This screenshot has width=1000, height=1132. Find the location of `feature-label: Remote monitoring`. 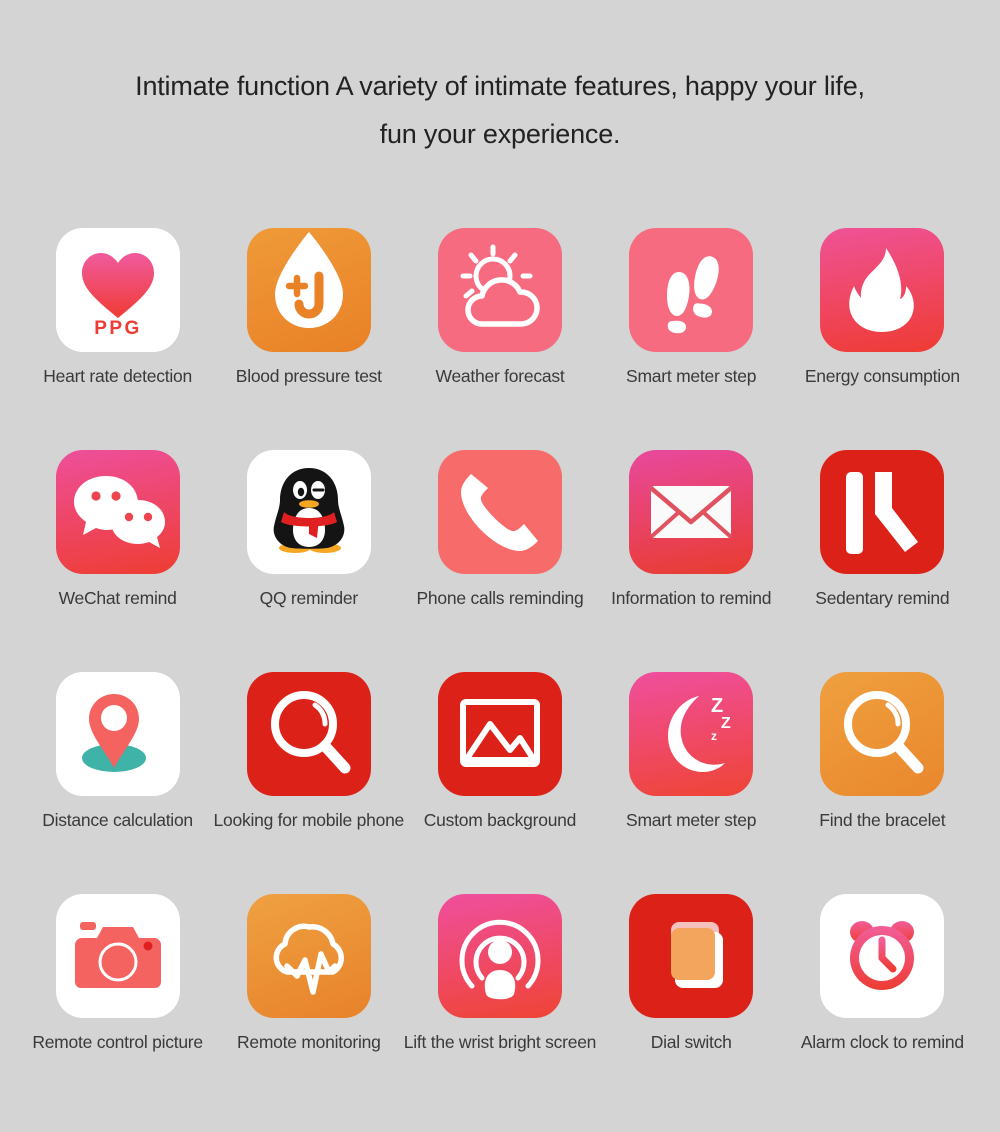

feature-label: Remote monitoring is located at coordinates (308, 1042).